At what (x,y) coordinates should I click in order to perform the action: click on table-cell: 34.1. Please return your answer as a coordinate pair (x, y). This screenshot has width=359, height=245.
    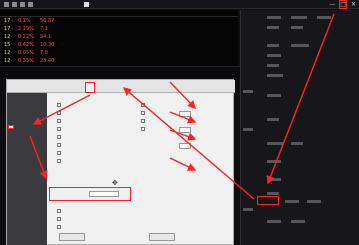
    Looking at the image, I should click on (46, 37).